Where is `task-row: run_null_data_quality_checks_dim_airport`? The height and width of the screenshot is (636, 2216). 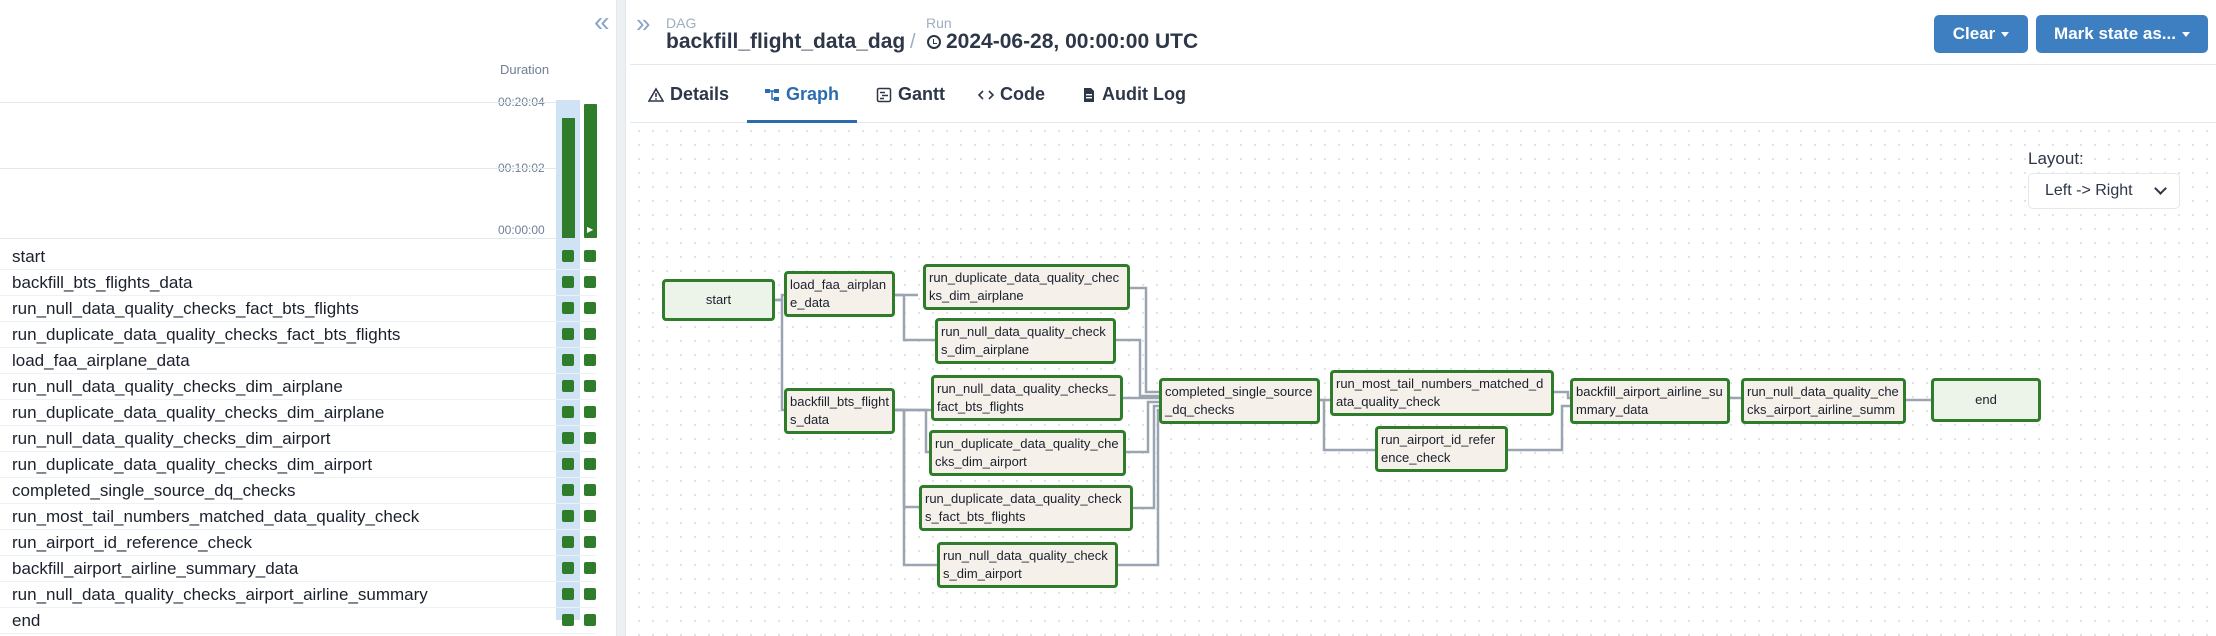
task-row: run_null_data_quality_checks_dim_airport is located at coordinates (298, 439).